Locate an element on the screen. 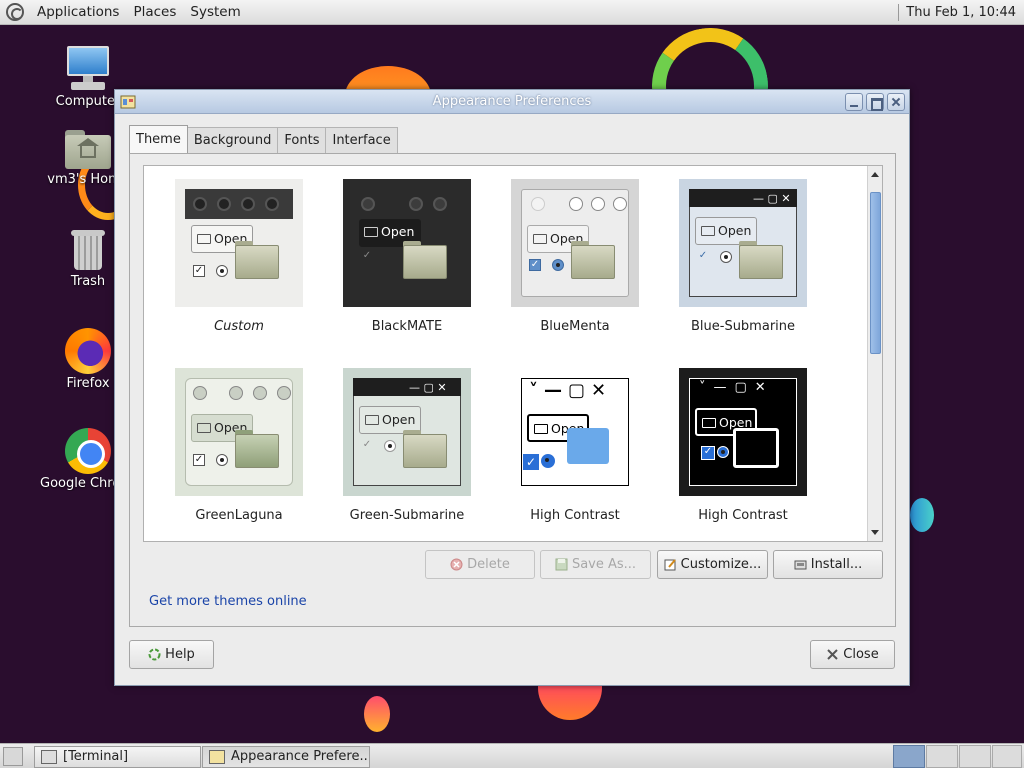  clock: Thu Feb 1, 10:44 is located at coordinates (961, 12).